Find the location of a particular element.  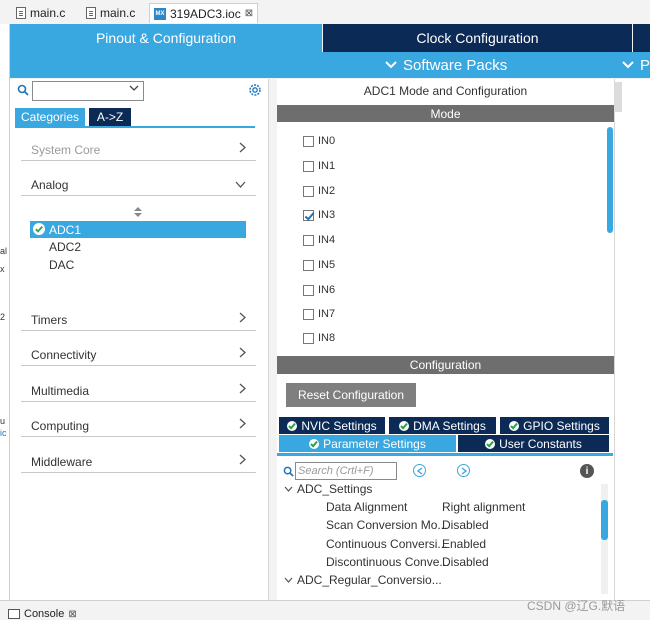

channel-in8: IN8 is located at coordinates (319, 338).